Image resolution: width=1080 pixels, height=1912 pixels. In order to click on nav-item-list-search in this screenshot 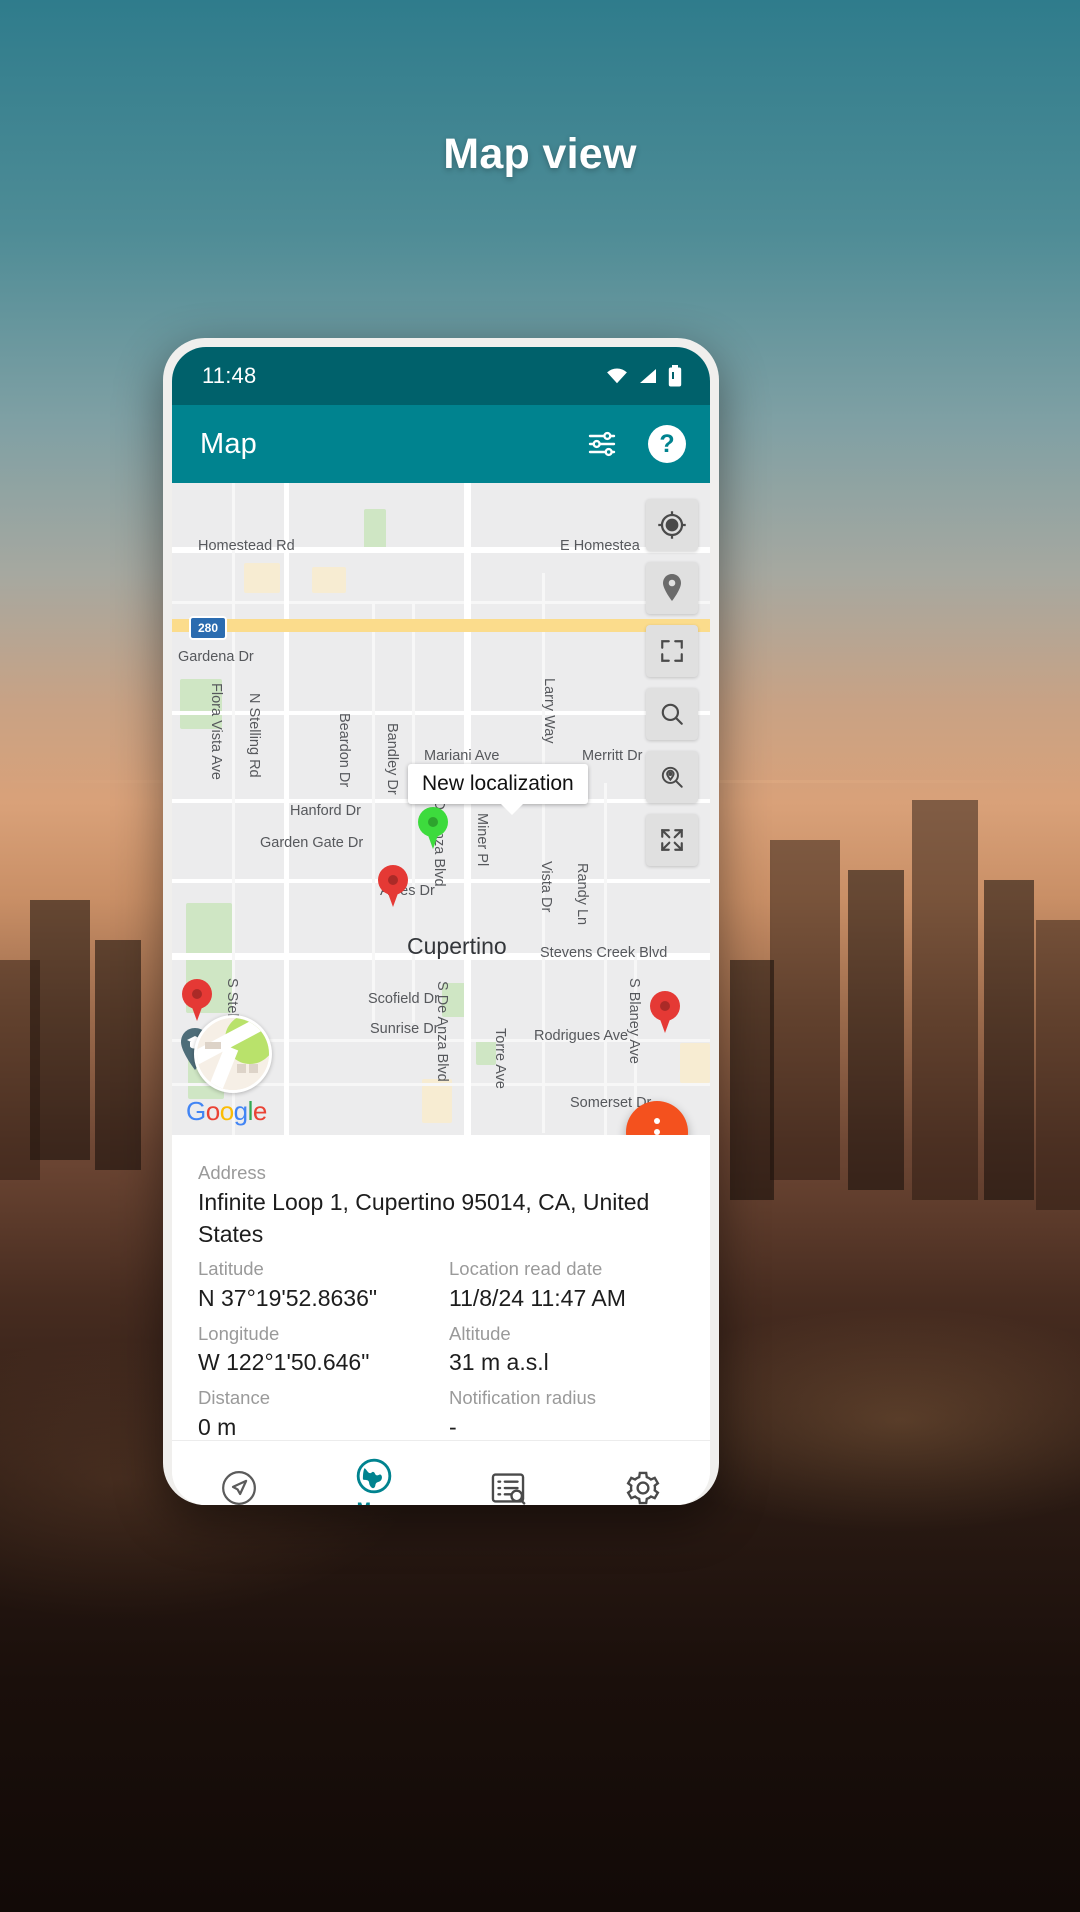, I will do `click(508, 1487)`.